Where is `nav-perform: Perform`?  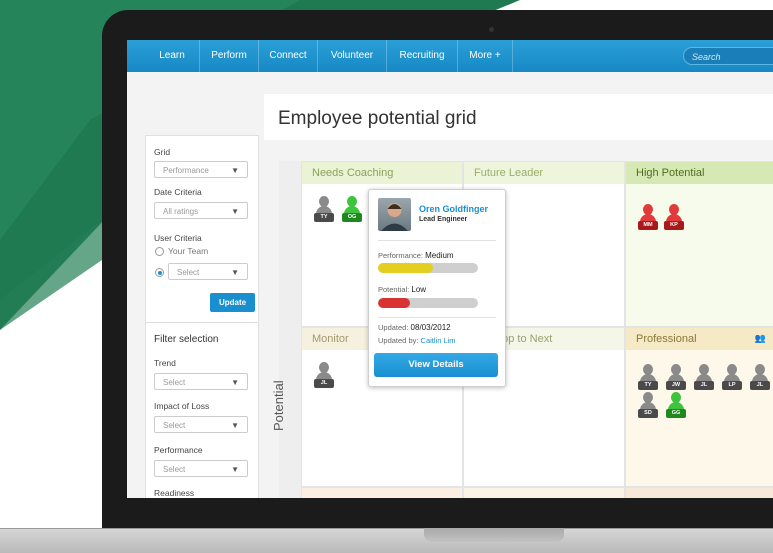
nav-perform: Perform is located at coordinates (229, 56).